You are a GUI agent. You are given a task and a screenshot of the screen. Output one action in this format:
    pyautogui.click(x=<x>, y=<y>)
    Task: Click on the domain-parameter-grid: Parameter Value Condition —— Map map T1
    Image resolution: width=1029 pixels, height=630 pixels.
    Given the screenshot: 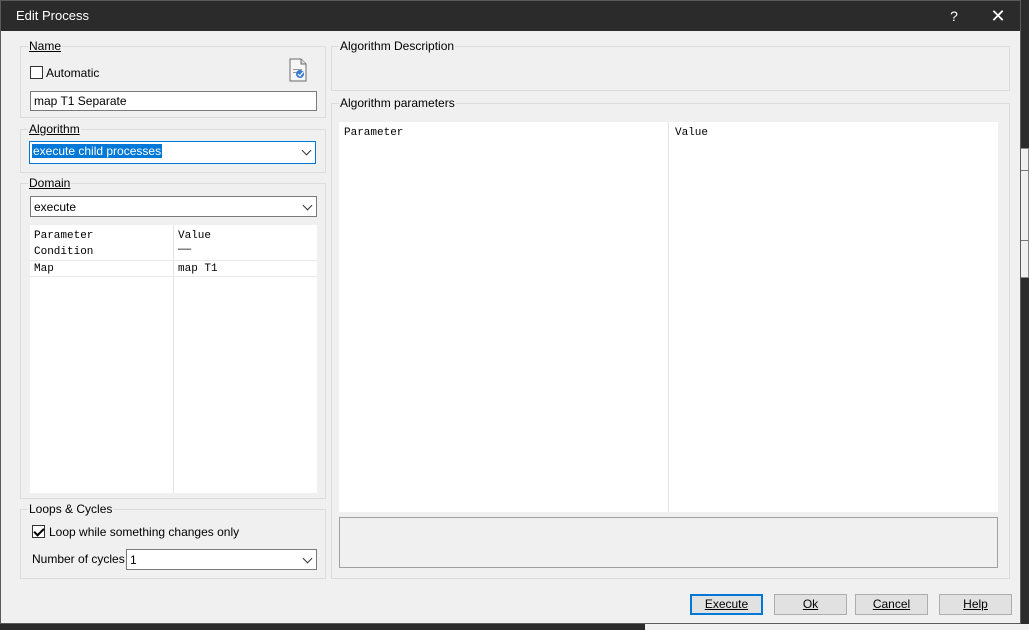 What is the action you would take?
    pyautogui.click(x=173, y=359)
    